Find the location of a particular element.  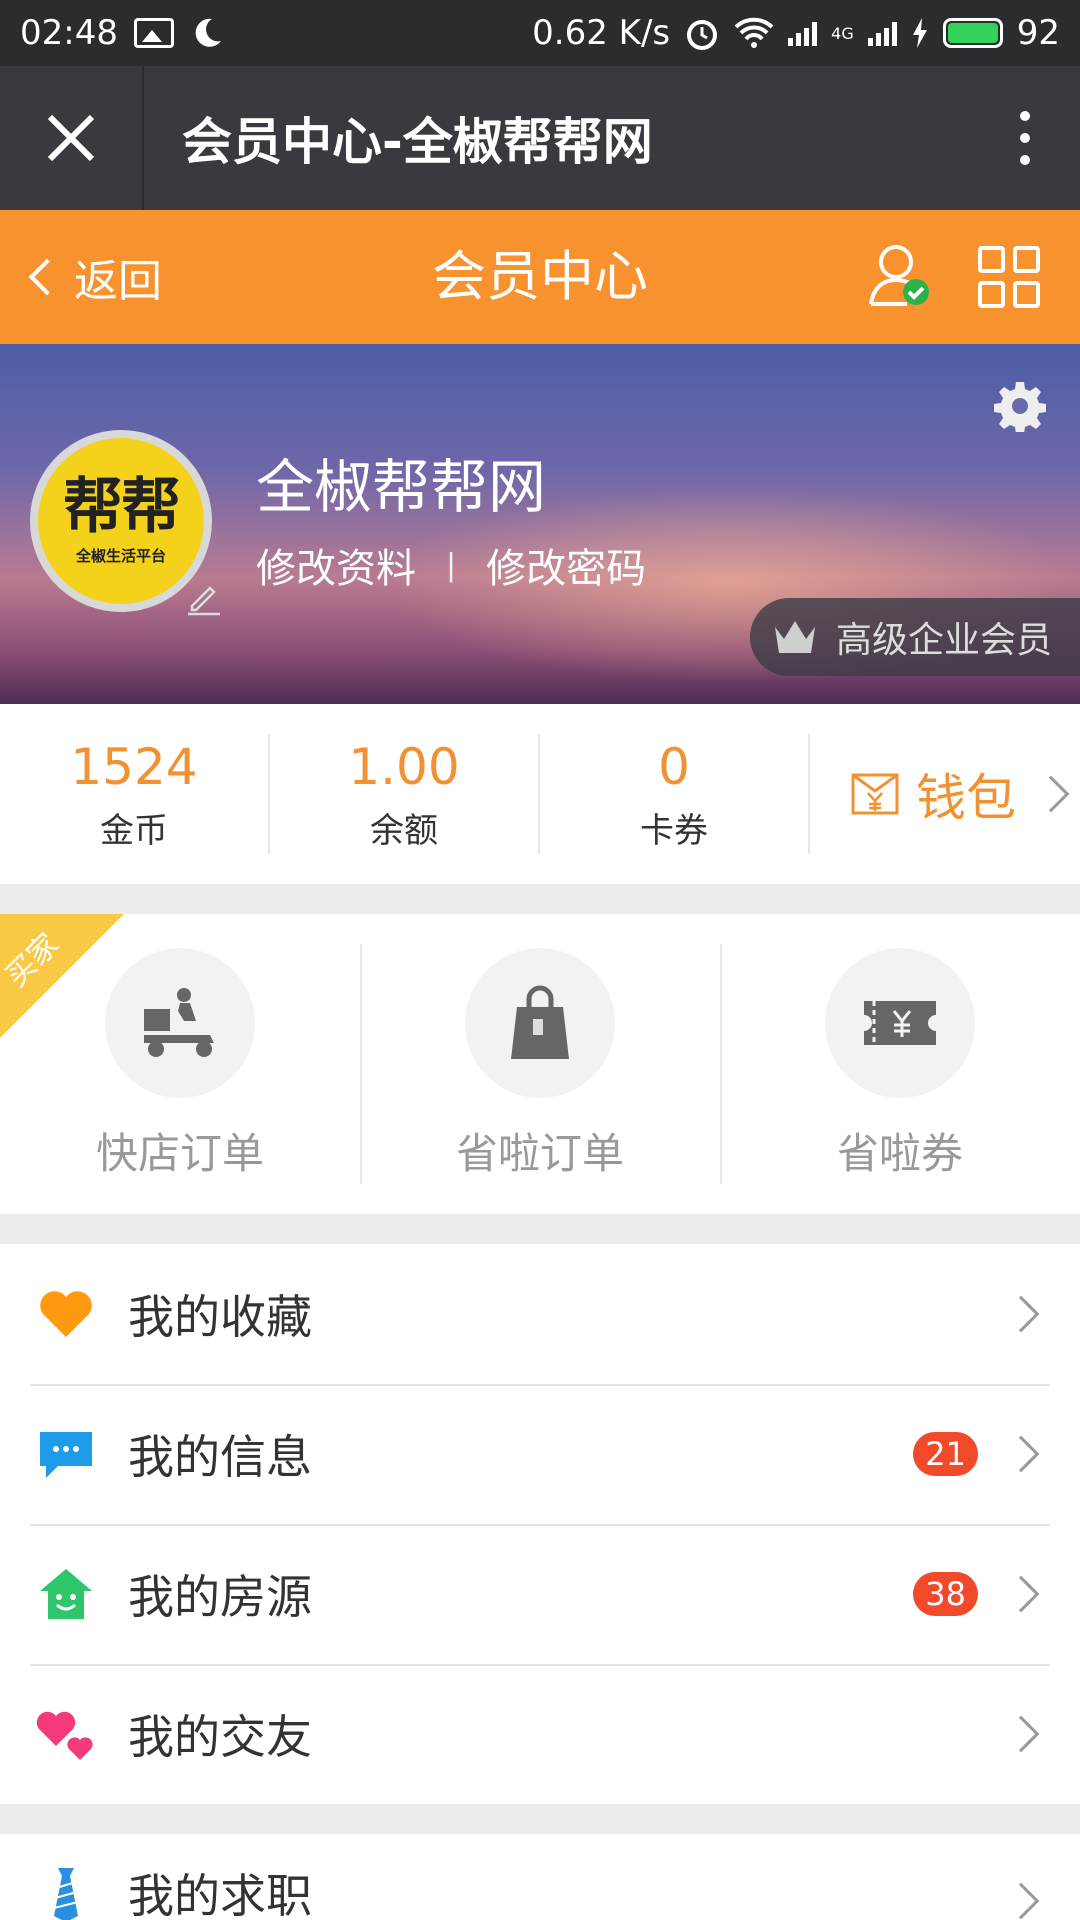

unread-badge: 38 is located at coordinates (945, 1594).